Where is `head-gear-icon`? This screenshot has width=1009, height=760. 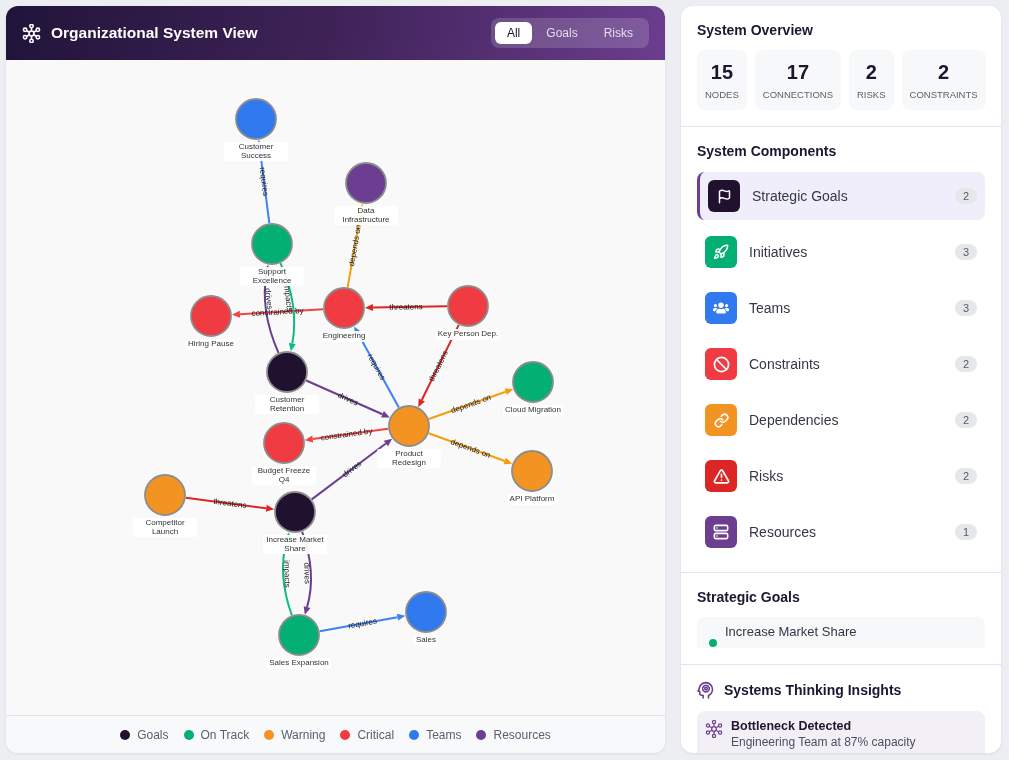 head-gear-icon is located at coordinates (705, 690).